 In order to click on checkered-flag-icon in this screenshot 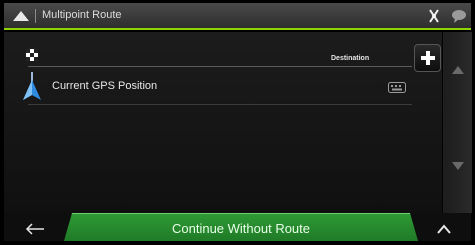, I will do `click(32, 55)`.